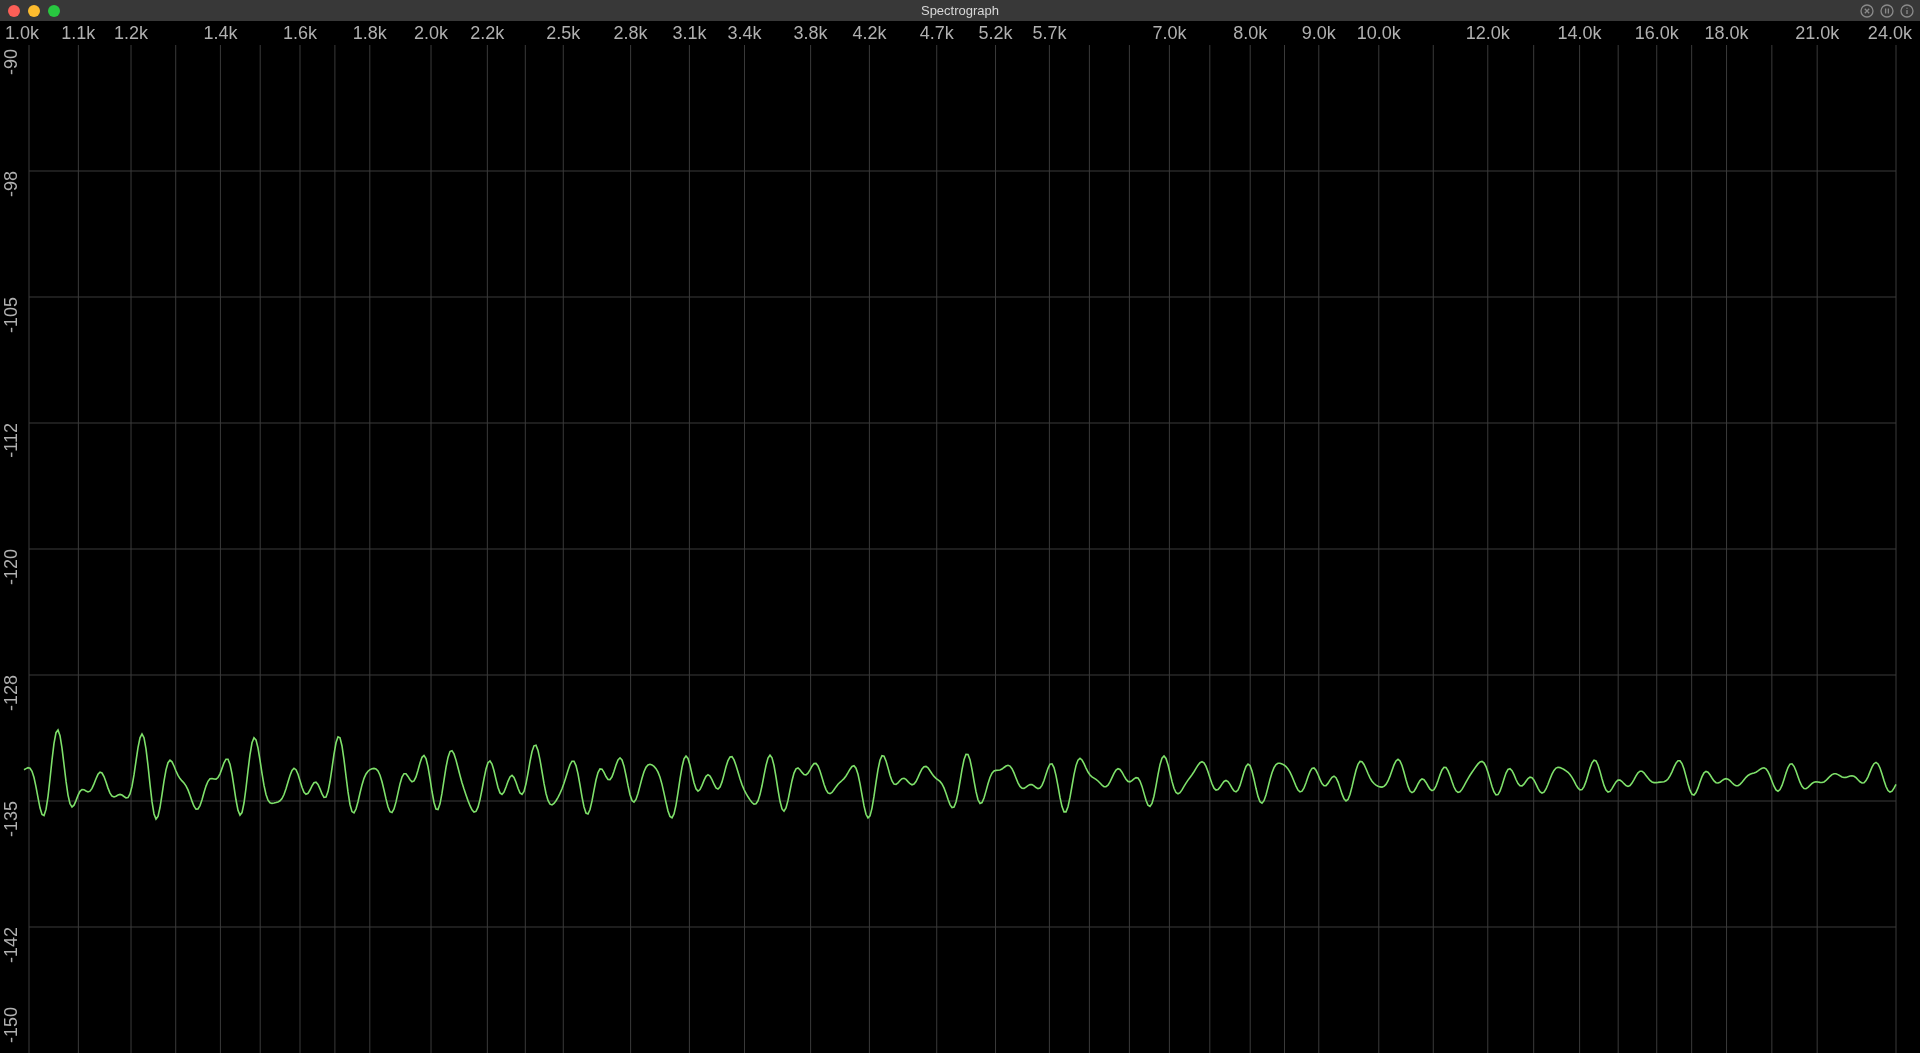  I want to click on close-icon, so click(1867, 10).